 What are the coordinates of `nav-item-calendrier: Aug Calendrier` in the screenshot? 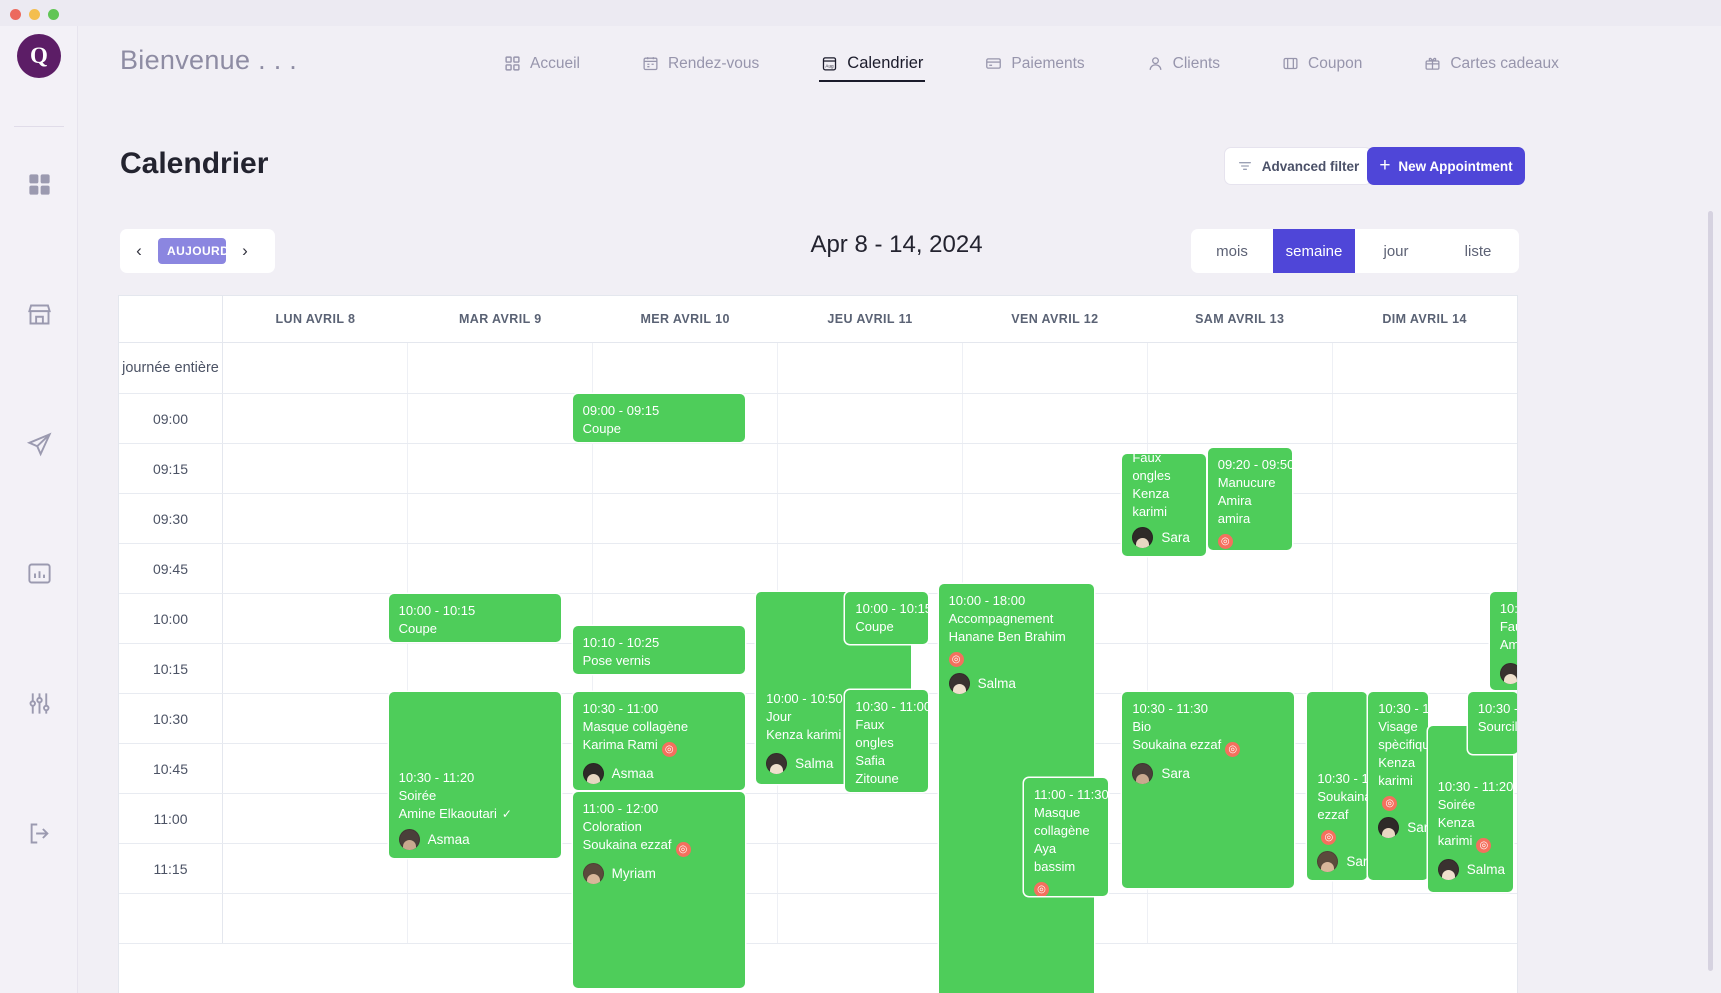 It's located at (872, 63).